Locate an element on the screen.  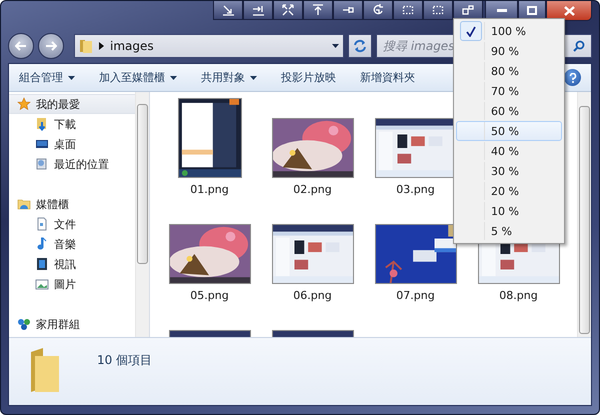
sidebar-label: 媒體櫃 is located at coordinates (52, 204).